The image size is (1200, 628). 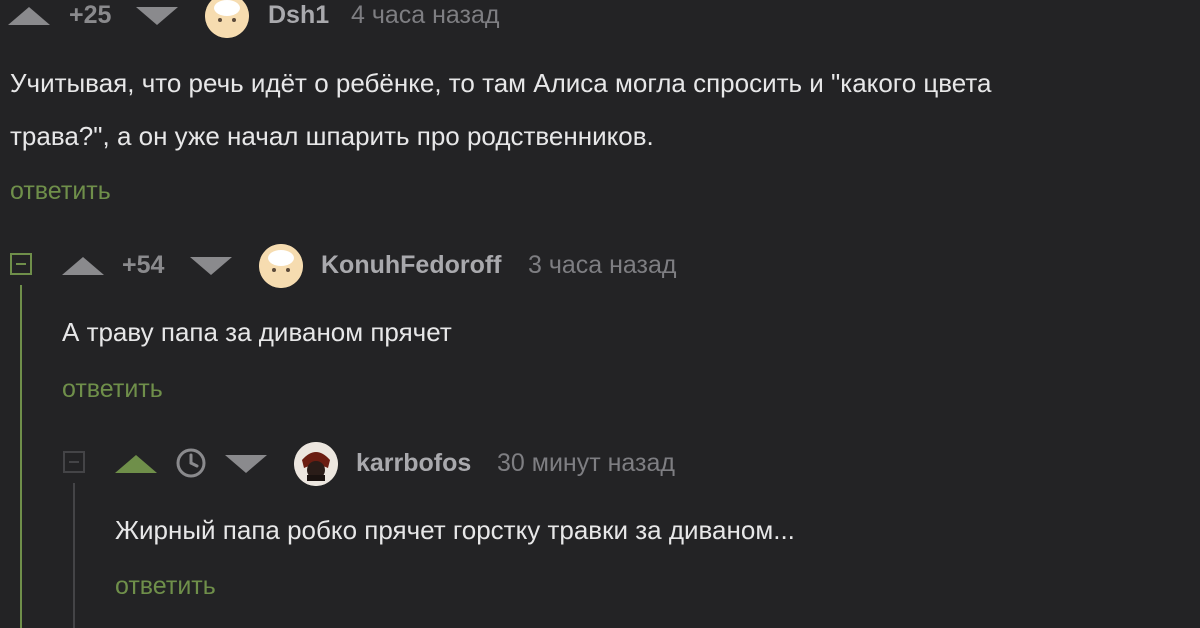 What do you see at coordinates (143, 265) in the screenshot?
I see `comment-rating: +54` at bounding box center [143, 265].